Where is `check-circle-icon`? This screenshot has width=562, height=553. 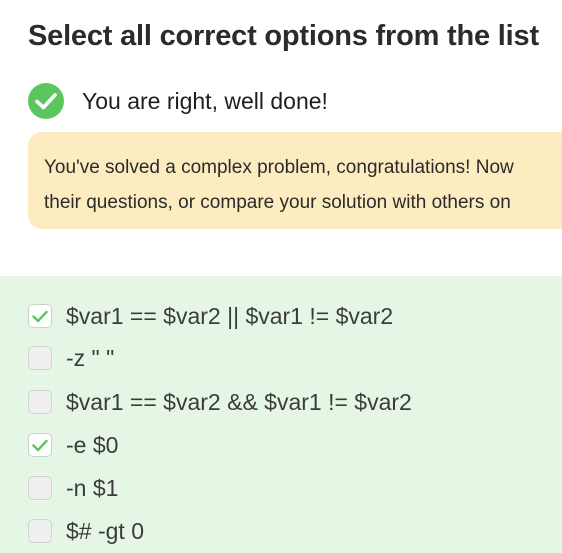 check-circle-icon is located at coordinates (46, 101).